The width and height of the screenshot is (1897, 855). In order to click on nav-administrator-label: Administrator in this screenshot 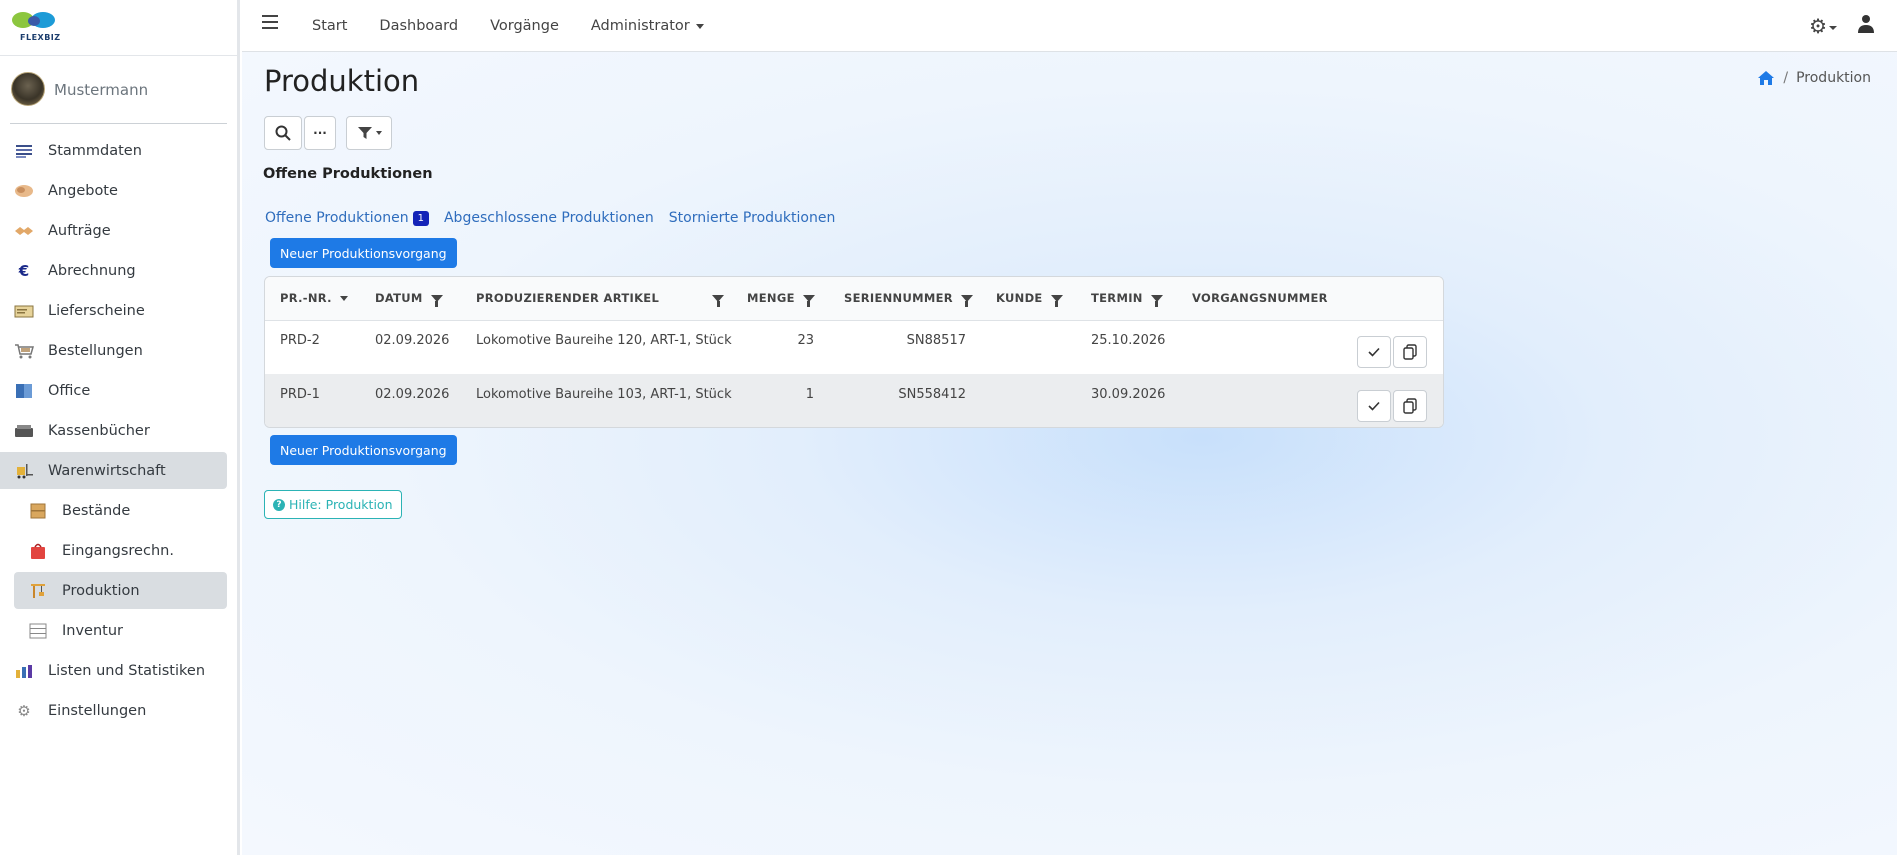, I will do `click(640, 26)`.